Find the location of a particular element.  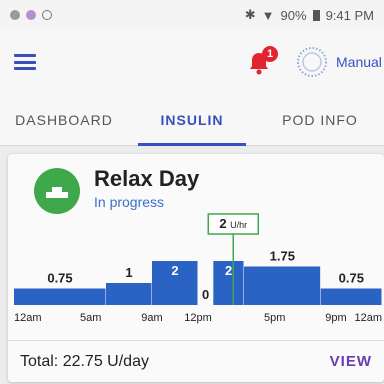

x-tick-label: 12pm is located at coordinates (198, 318).